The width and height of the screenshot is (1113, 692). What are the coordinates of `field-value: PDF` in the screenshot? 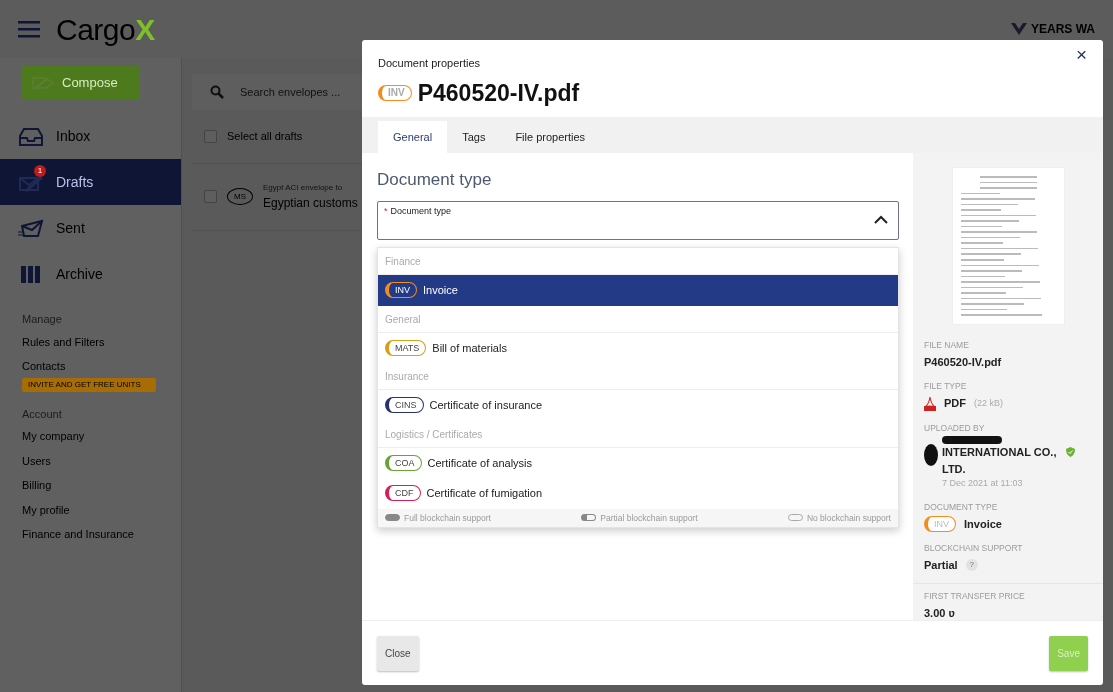 It's located at (955, 403).